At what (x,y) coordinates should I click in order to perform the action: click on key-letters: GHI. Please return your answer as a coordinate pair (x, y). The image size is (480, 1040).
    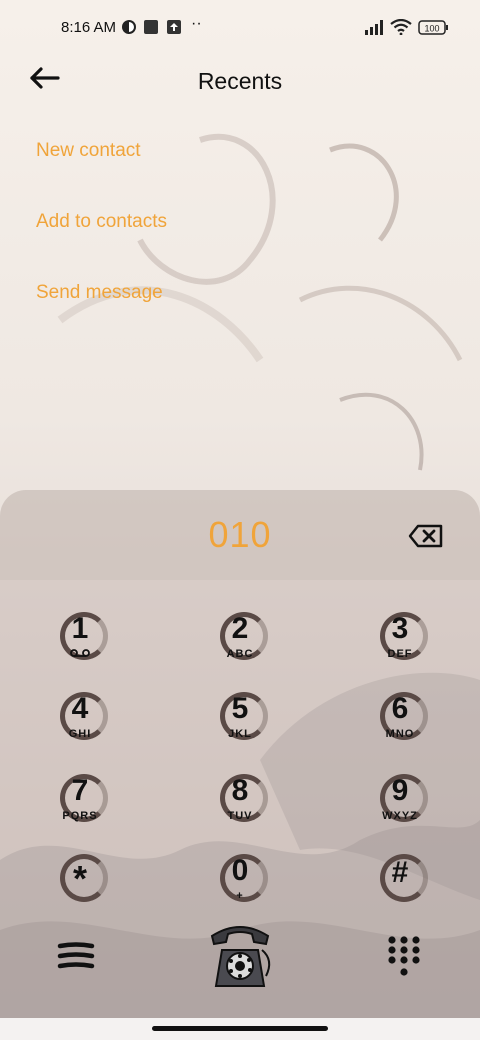
    Looking at the image, I should click on (80, 734).